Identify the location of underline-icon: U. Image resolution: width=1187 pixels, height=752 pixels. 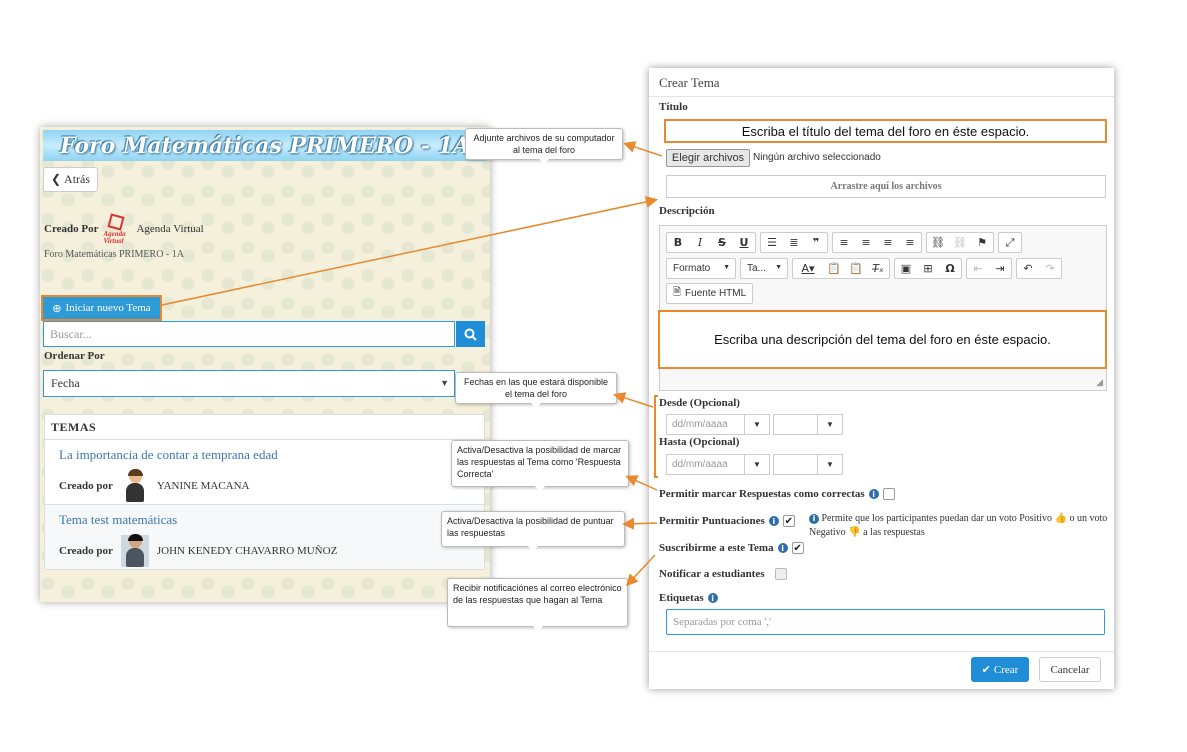
(744, 242).